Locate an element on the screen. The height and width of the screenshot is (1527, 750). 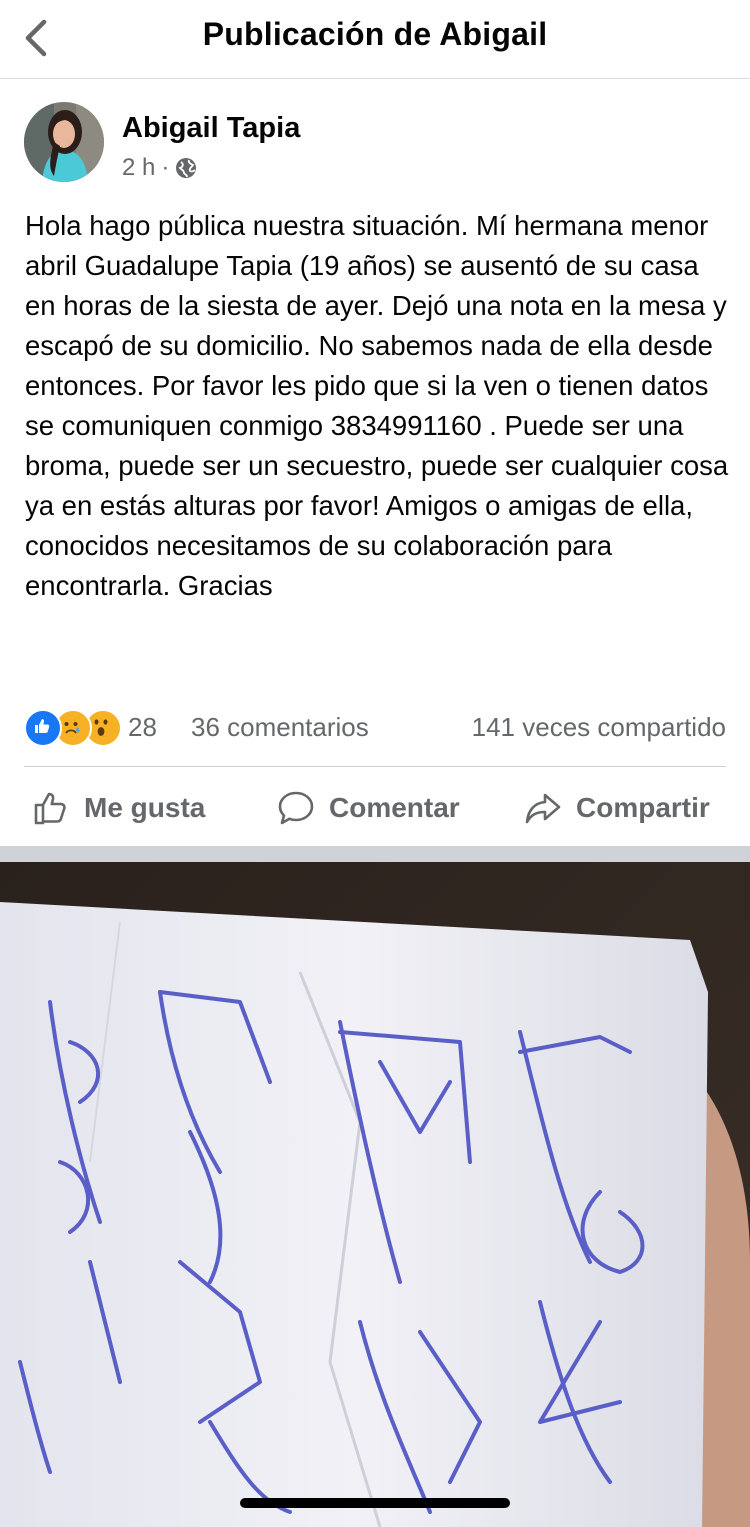
reaction-count: 28 is located at coordinates (142, 727).